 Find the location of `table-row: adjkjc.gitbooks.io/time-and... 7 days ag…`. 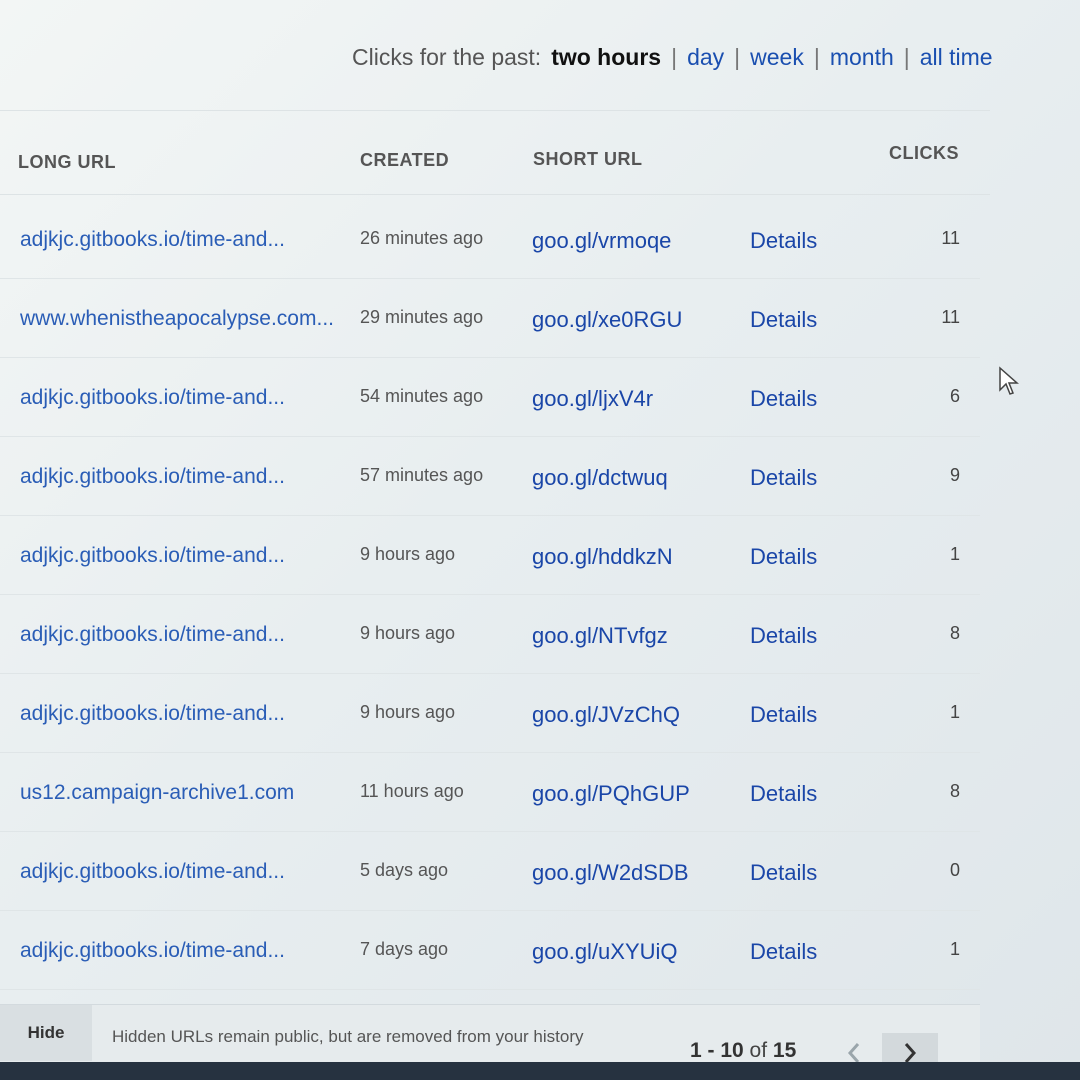

table-row: adjkjc.gitbooks.io/time-and... 7 days ag… is located at coordinates (490, 950).